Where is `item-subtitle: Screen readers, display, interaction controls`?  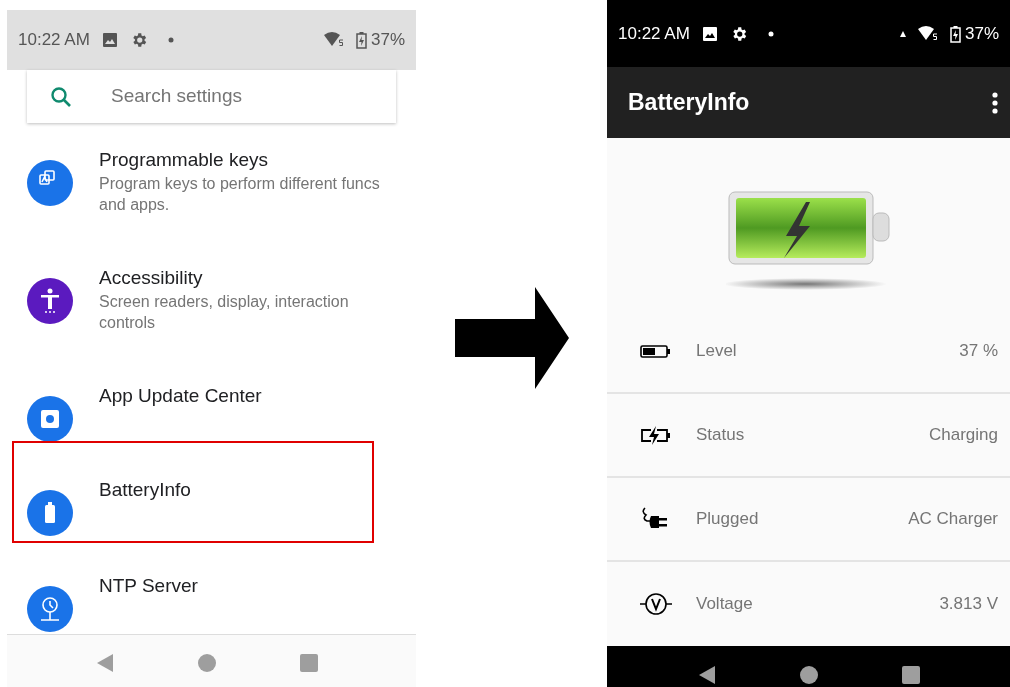
item-subtitle: Screen readers, display, interaction controls is located at coordinates (224, 312).